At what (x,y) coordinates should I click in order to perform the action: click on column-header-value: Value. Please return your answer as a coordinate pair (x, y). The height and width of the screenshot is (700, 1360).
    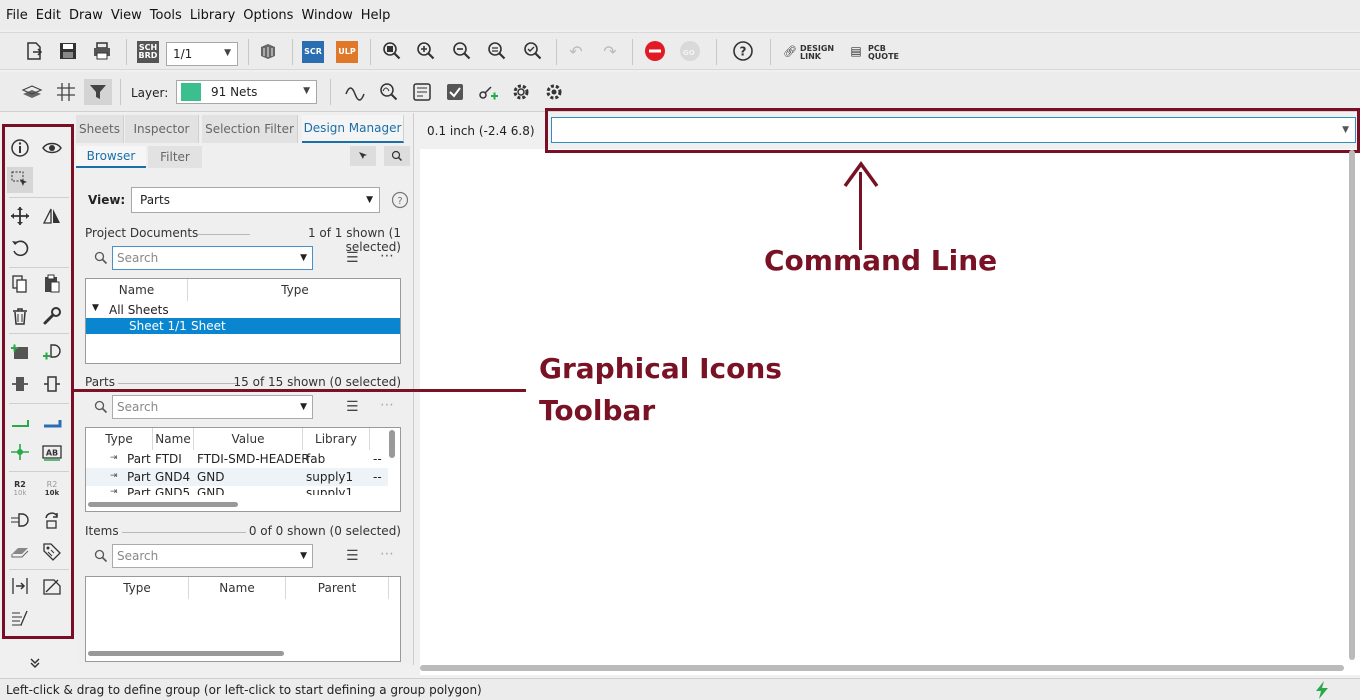
    Looking at the image, I should click on (248, 439).